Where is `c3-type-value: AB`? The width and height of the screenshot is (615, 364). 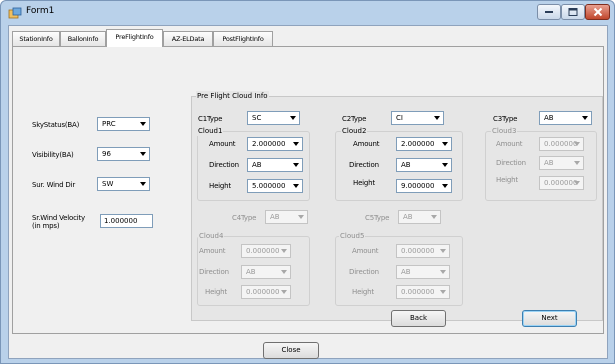
c3-type-value: AB is located at coordinates (549, 118).